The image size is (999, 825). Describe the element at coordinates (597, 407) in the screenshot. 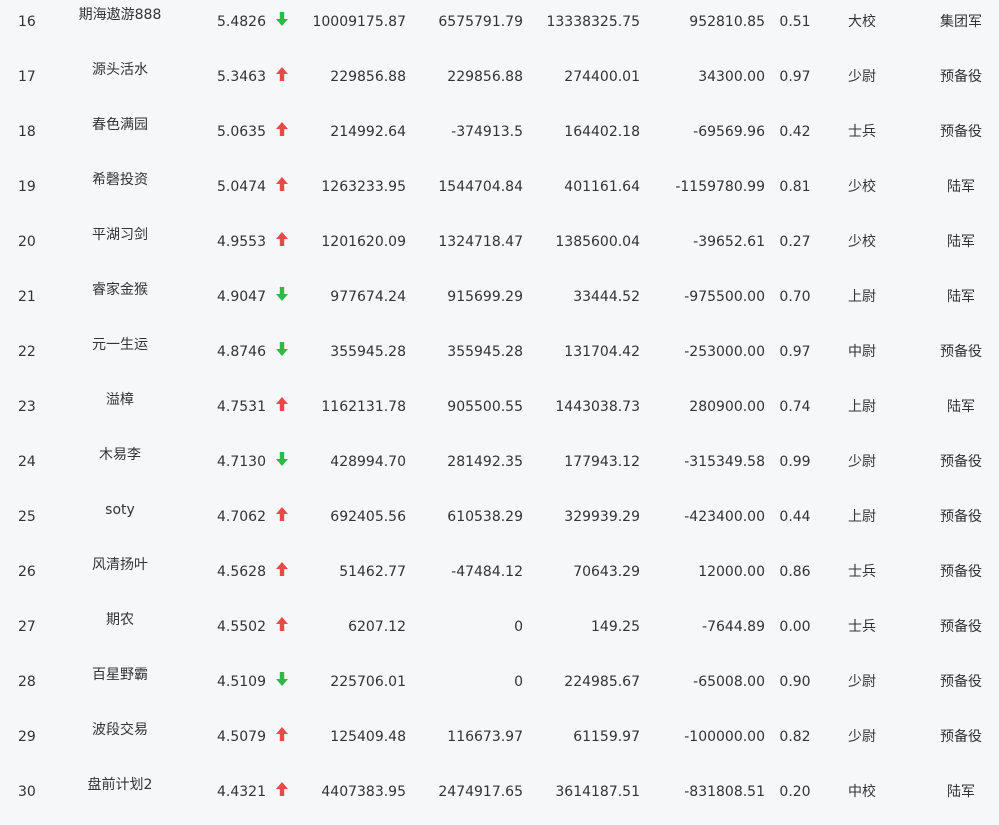

I see `value-3-cell: 1443038.73` at that location.